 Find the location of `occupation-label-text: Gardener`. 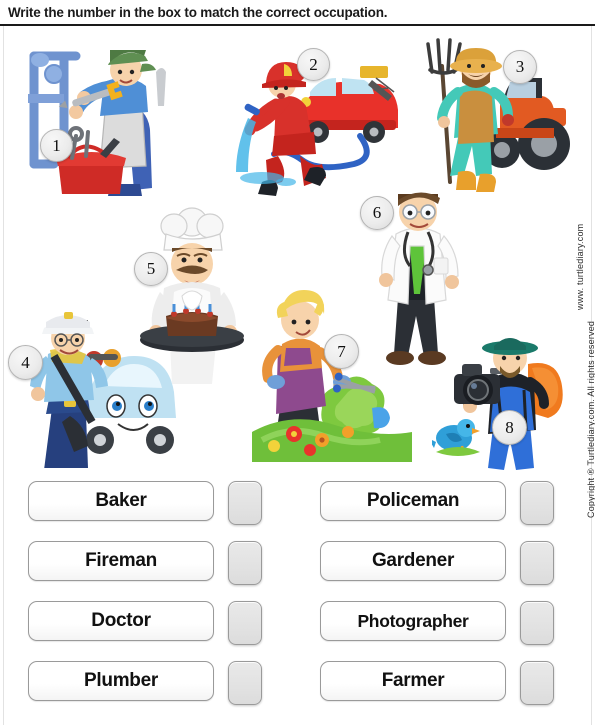

occupation-label-text: Gardener is located at coordinates (413, 560).